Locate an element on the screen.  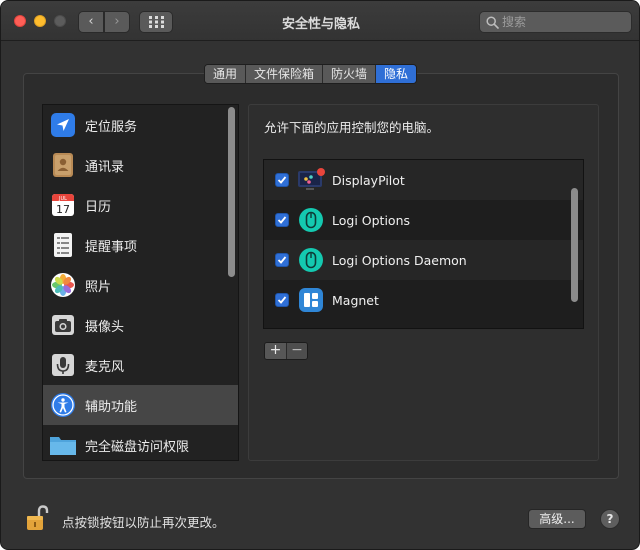
tab-firewall: 防火墙 is located at coordinates (350, 74).